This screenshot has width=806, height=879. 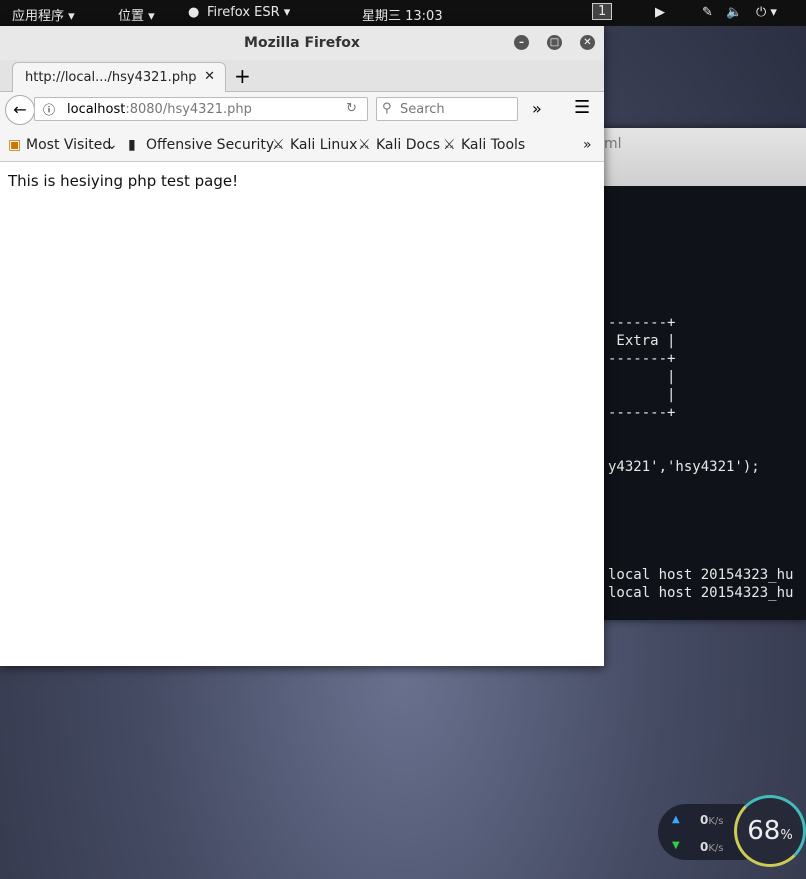 What do you see at coordinates (96, 109) in the screenshot?
I see `url-host: localhost` at bounding box center [96, 109].